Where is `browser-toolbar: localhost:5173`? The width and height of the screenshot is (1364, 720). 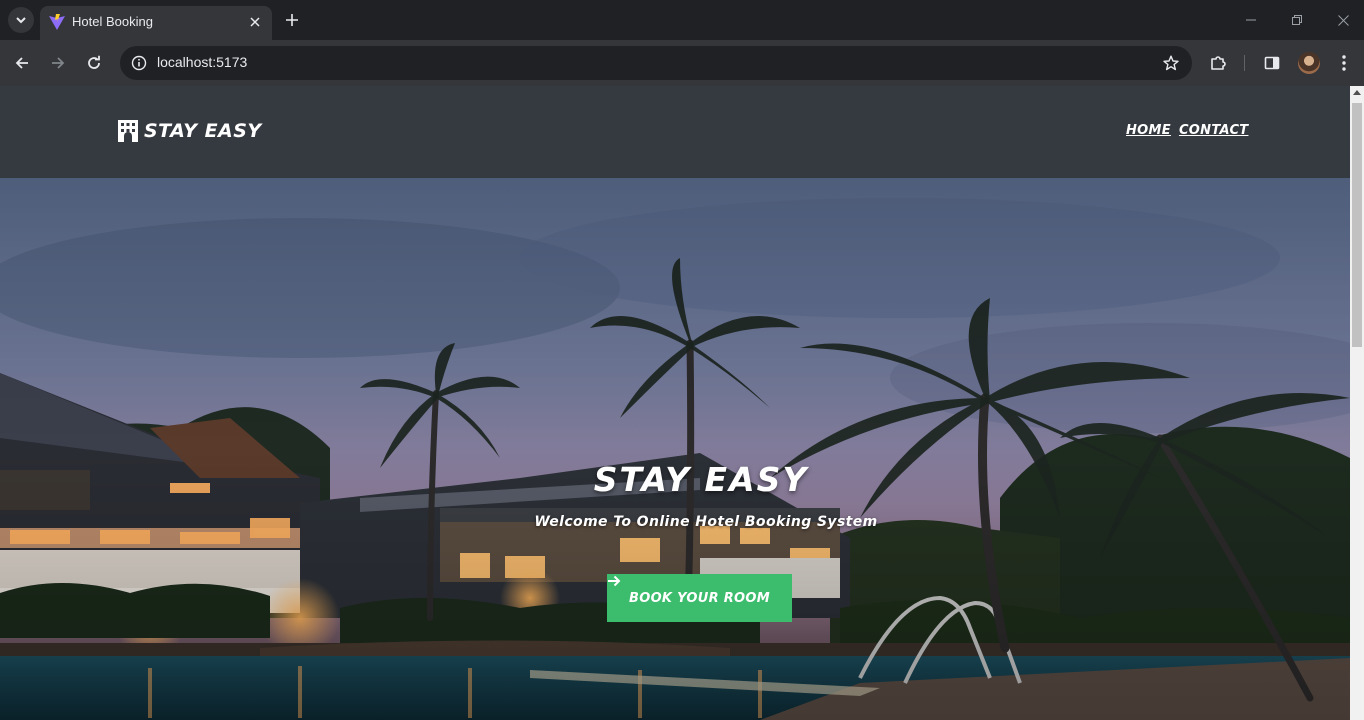
browser-toolbar: localhost:5173 is located at coordinates (682, 63).